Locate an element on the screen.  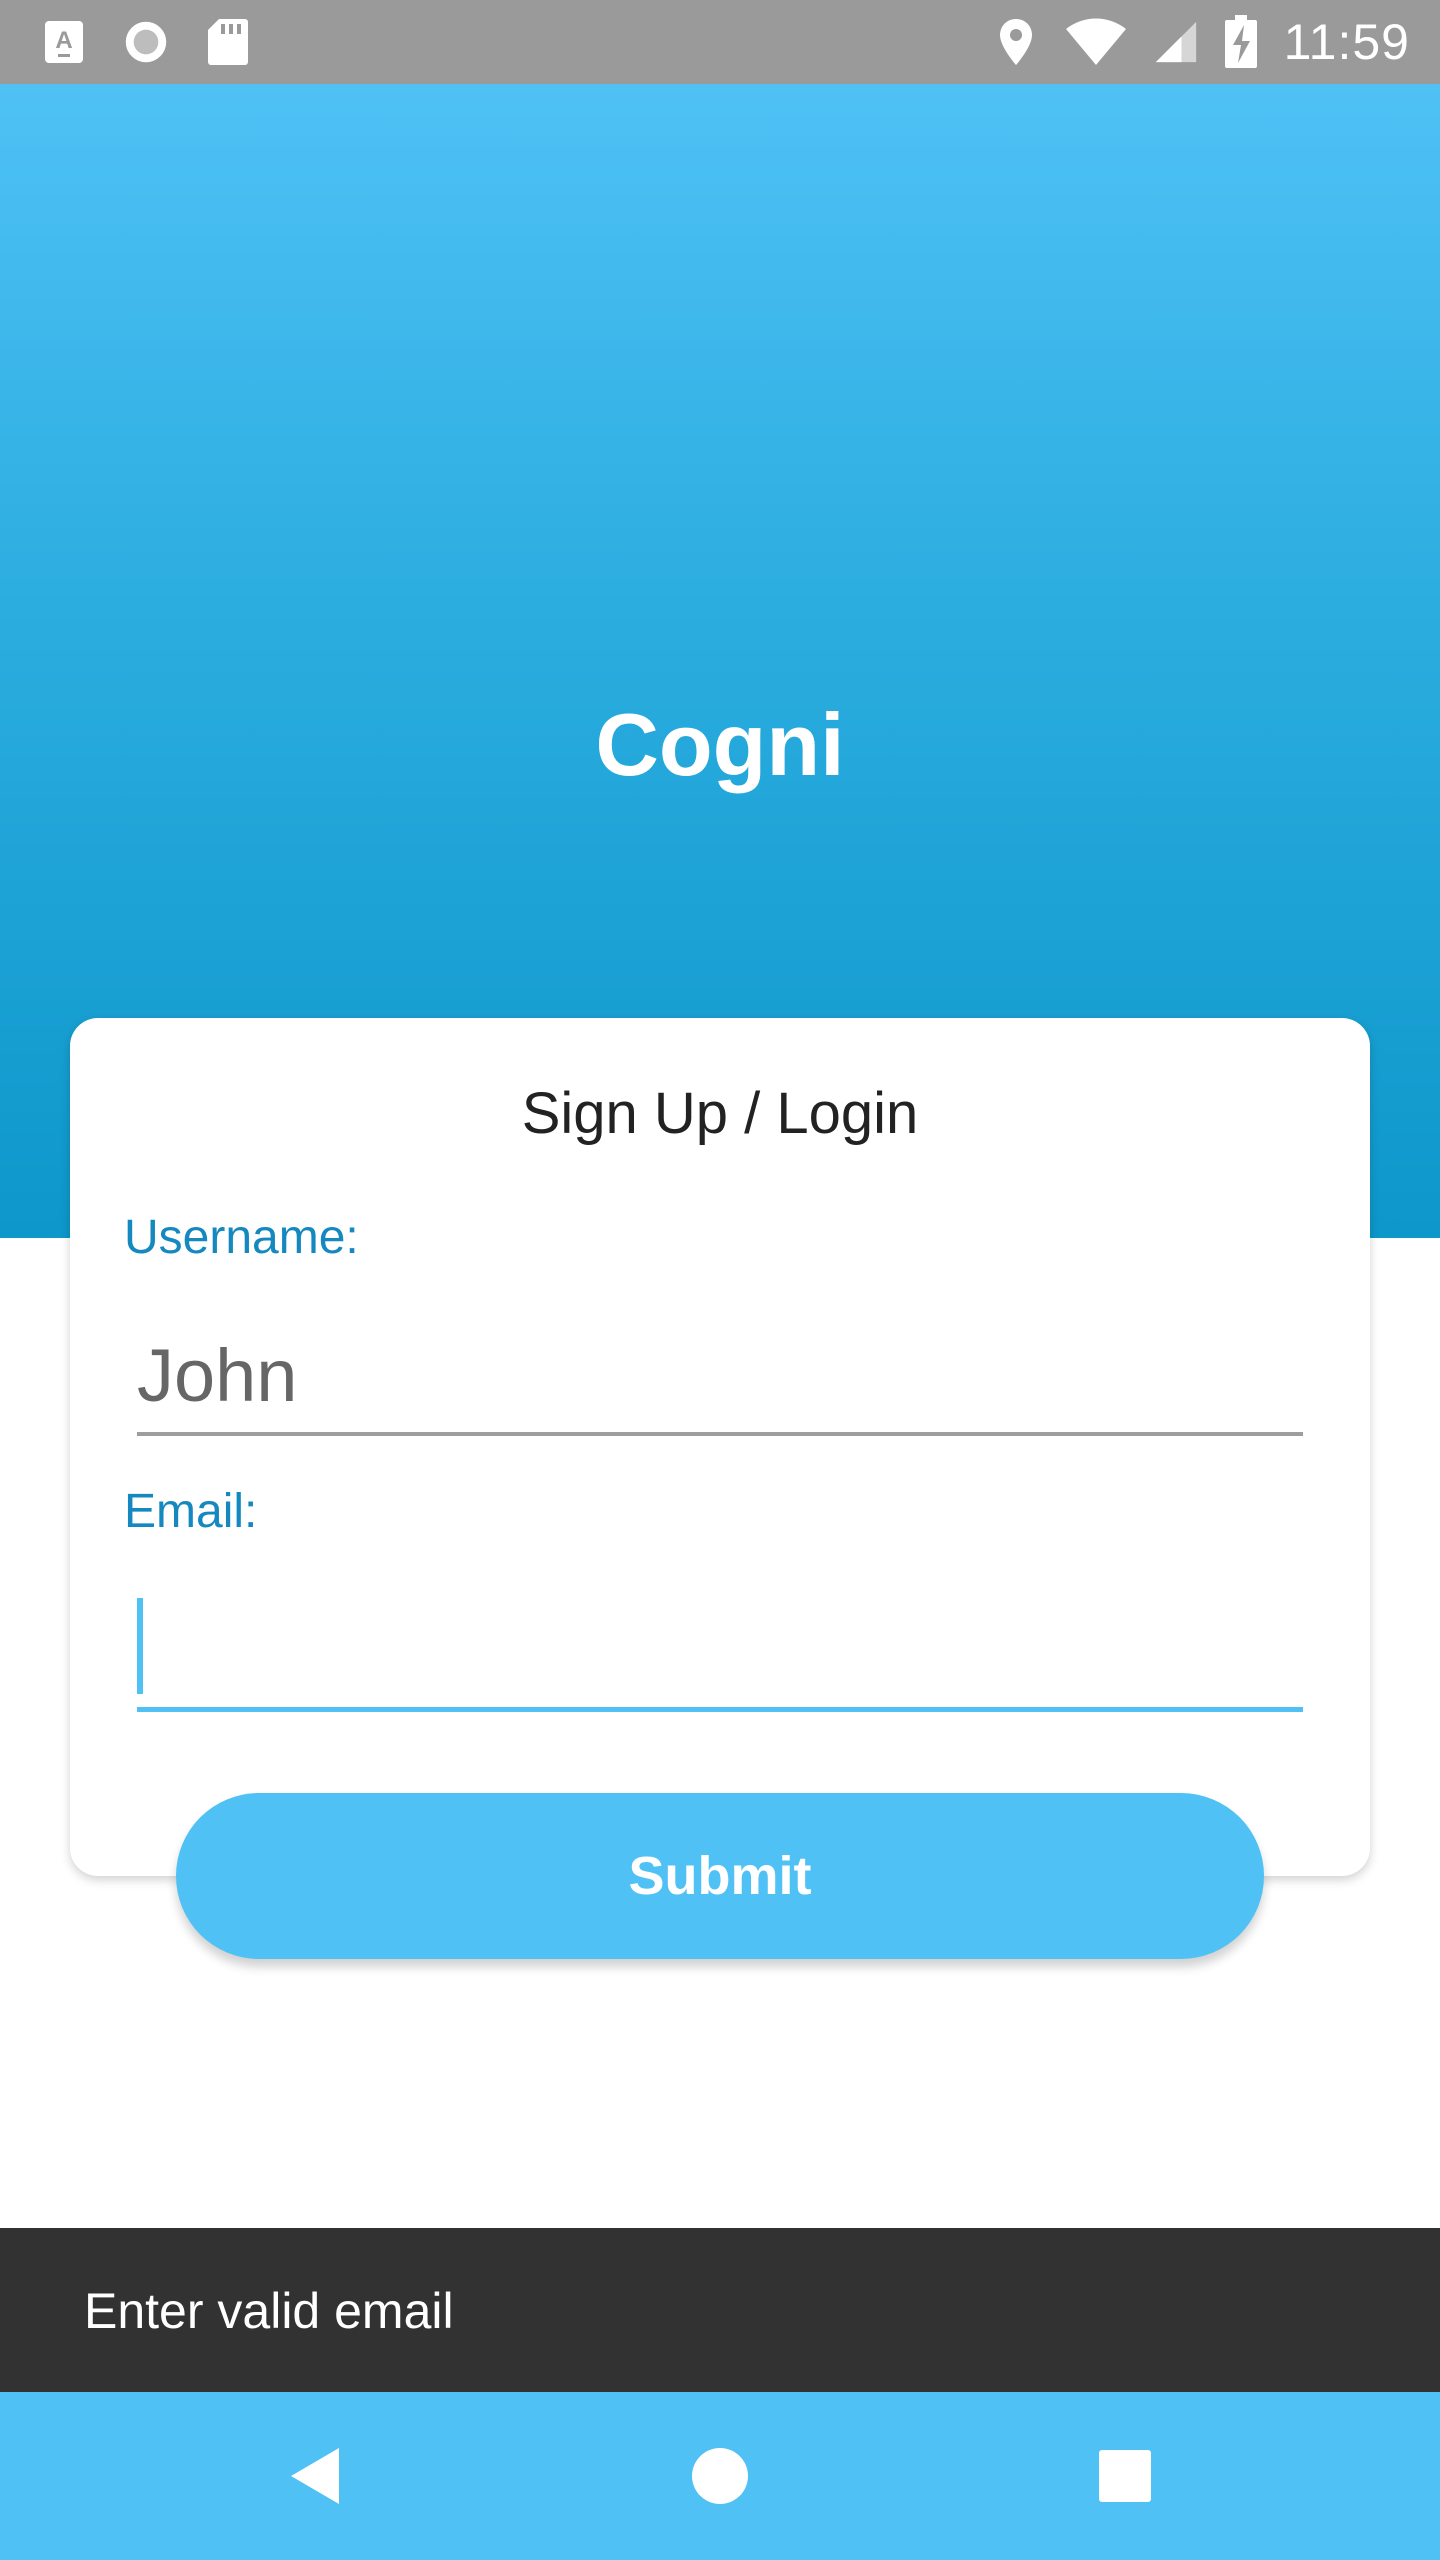
sd-card-icon is located at coordinates (228, 42).